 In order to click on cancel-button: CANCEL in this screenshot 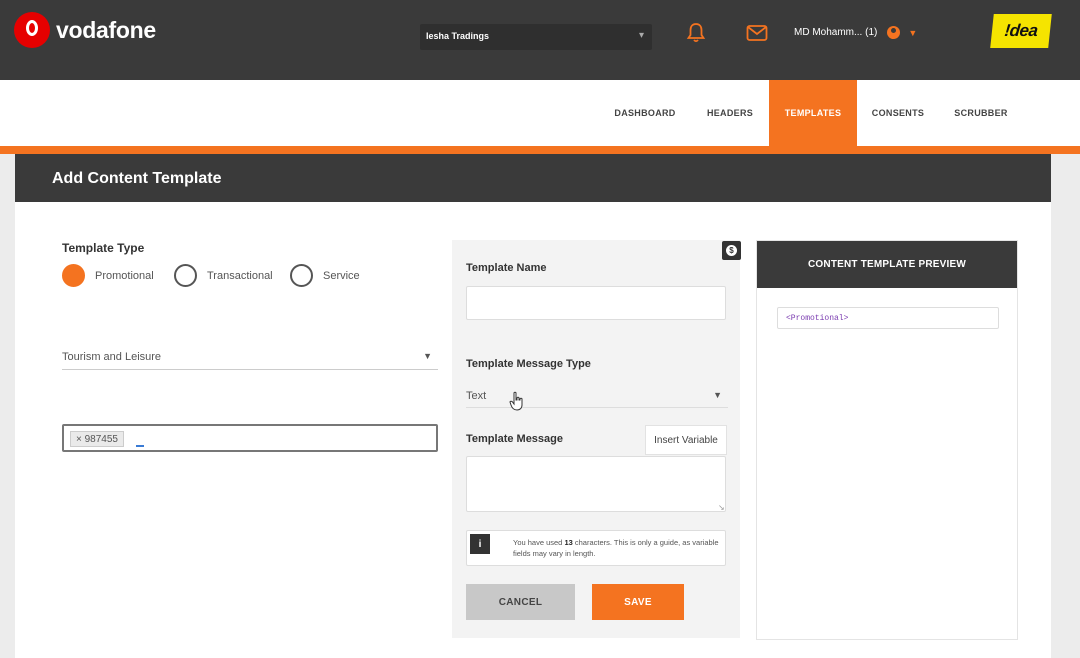, I will do `click(520, 602)`.